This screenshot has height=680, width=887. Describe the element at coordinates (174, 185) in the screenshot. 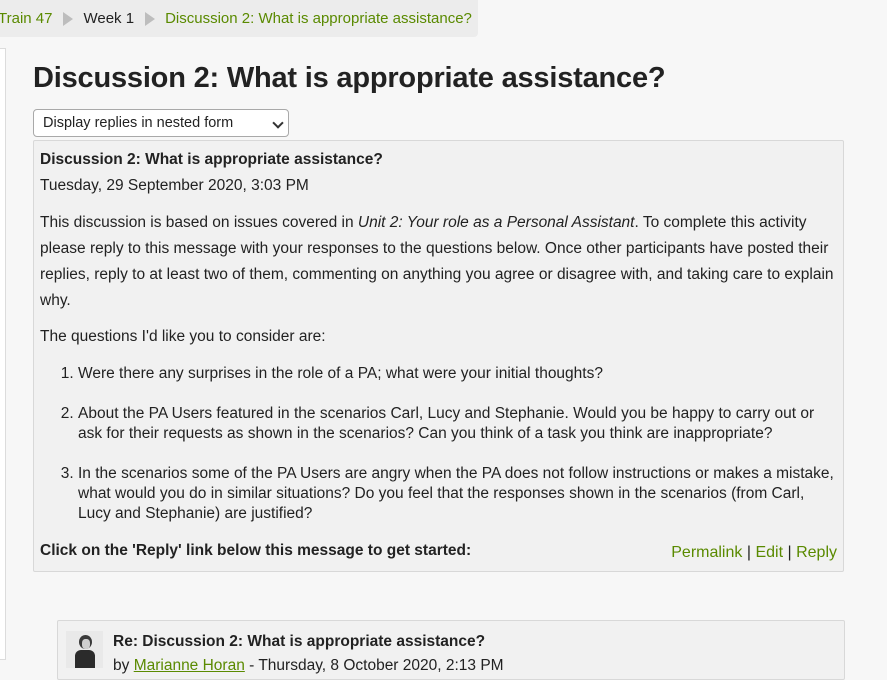

I see `post-date: Tuesday, 29 September 2020, 3:03 PM` at that location.